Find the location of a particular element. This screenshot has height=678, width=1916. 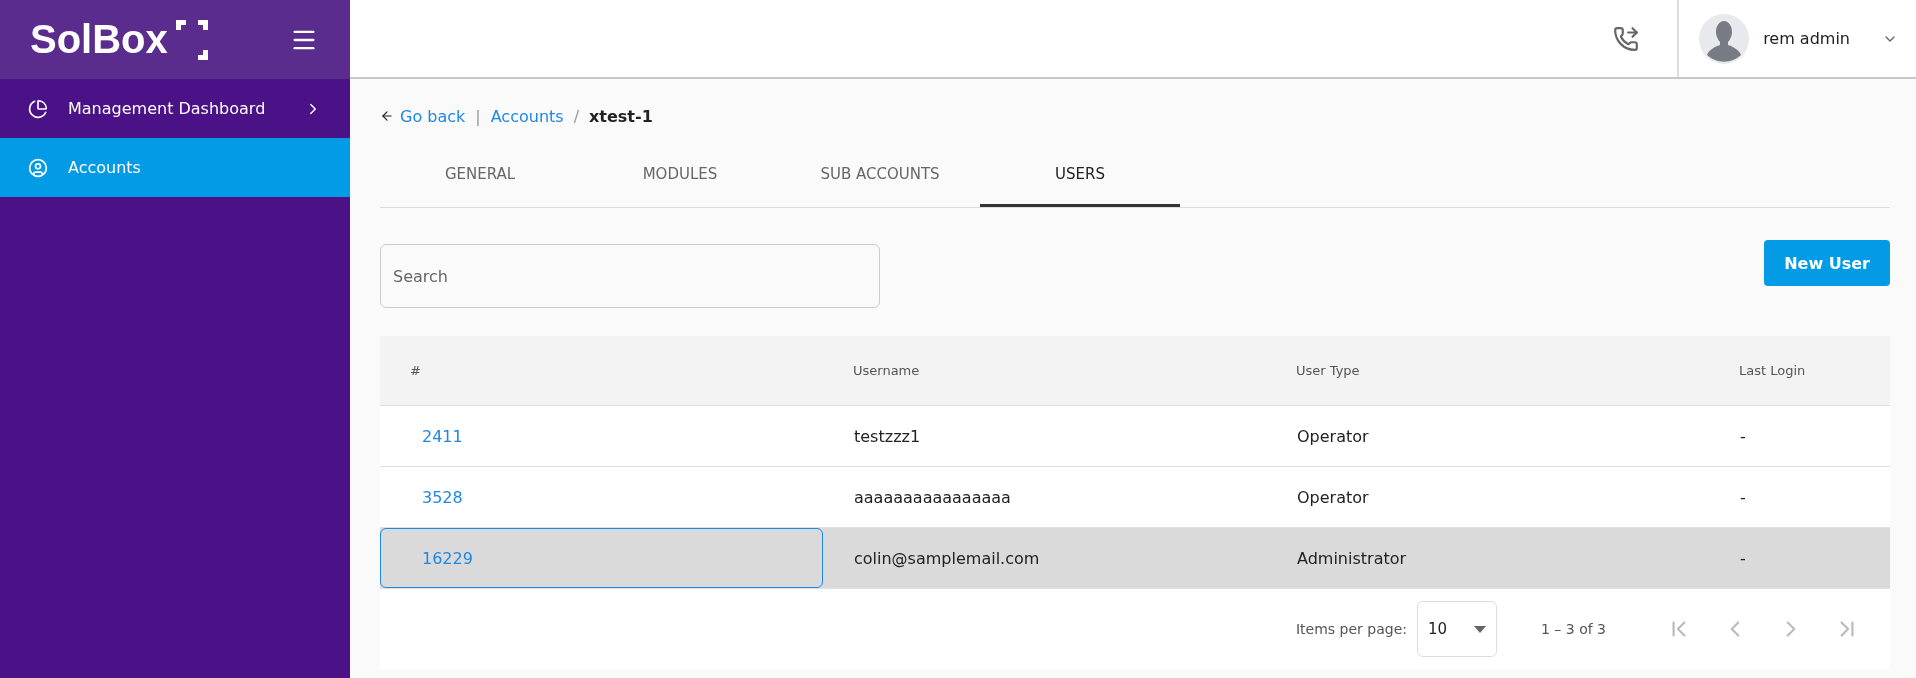

tab: MODULES is located at coordinates (680, 175).